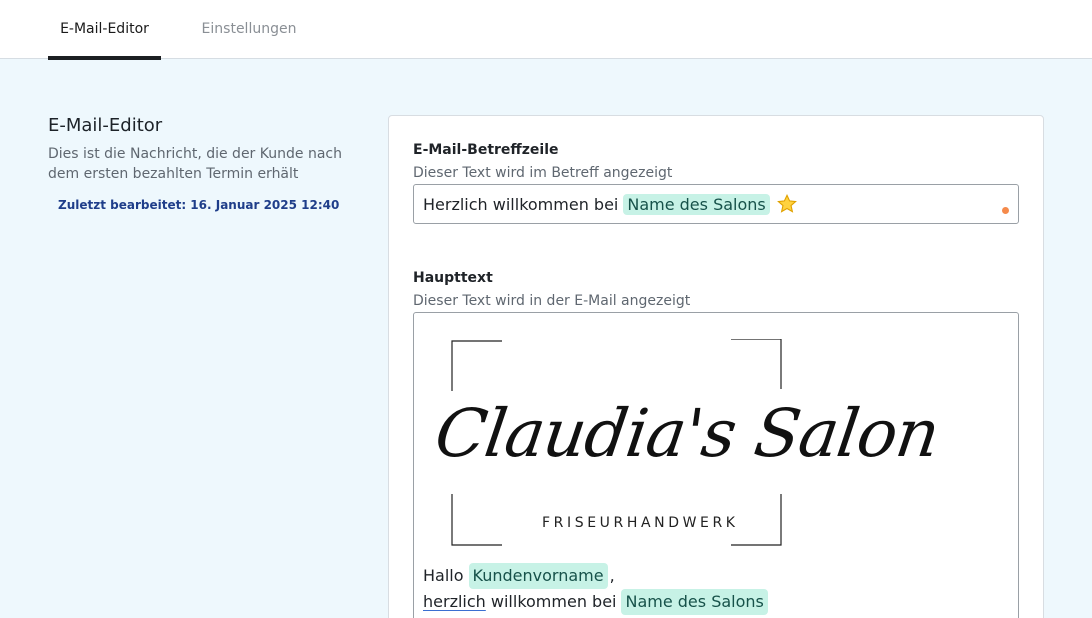 Image resolution: width=1092 pixels, height=618 pixels. Describe the element at coordinates (787, 204) in the screenshot. I see `star-icon` at that location.